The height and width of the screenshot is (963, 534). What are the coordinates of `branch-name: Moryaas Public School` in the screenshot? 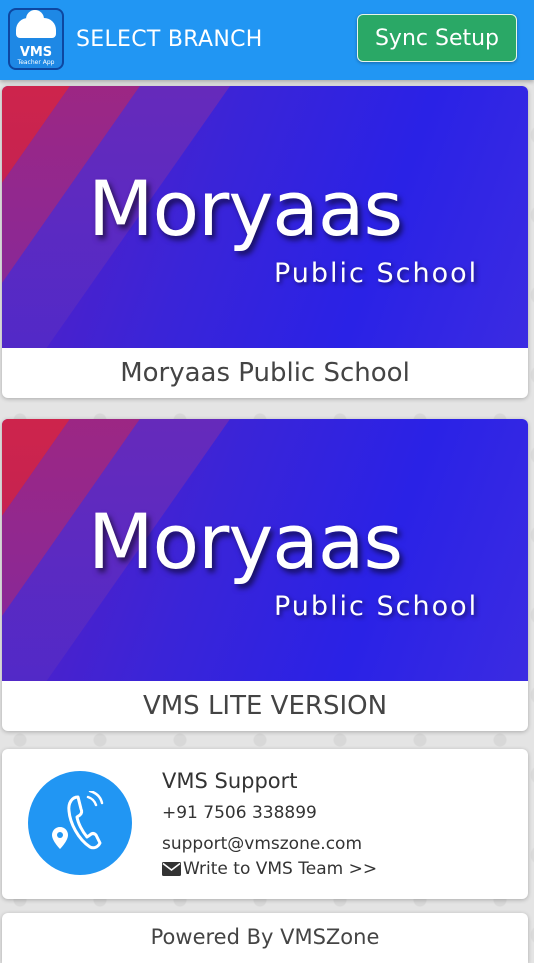 It's located at (265, 373).